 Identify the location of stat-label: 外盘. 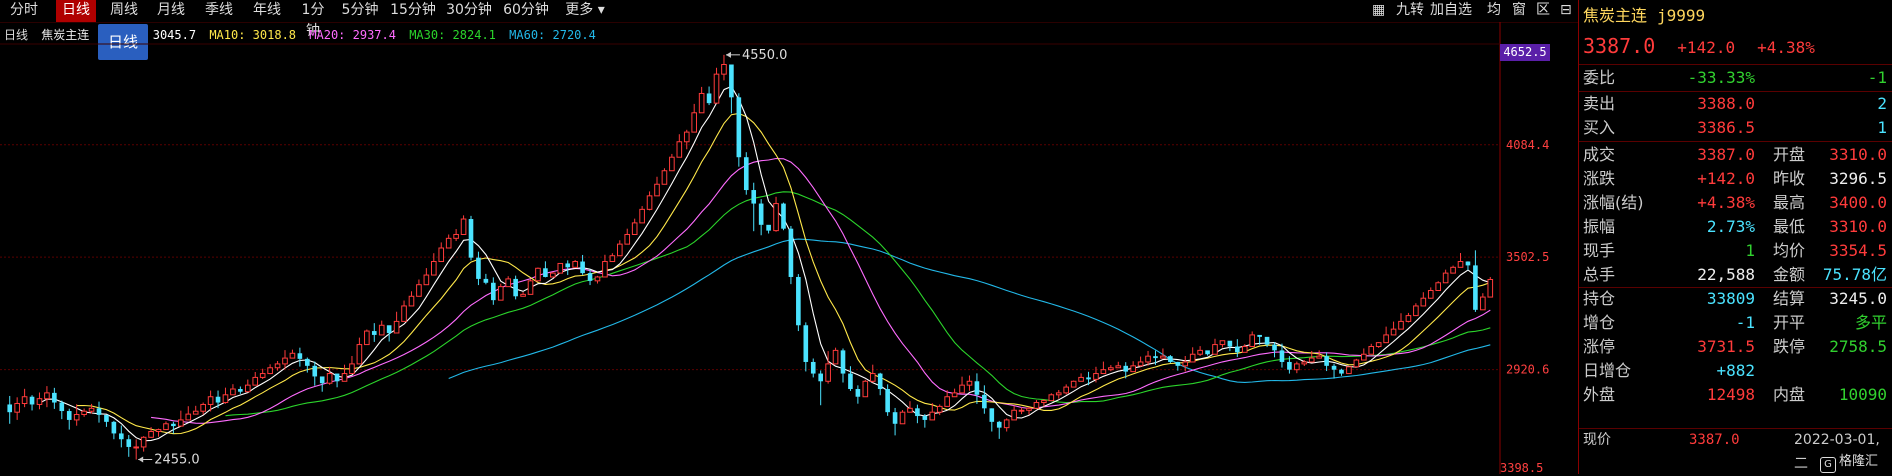
(1599, 394).